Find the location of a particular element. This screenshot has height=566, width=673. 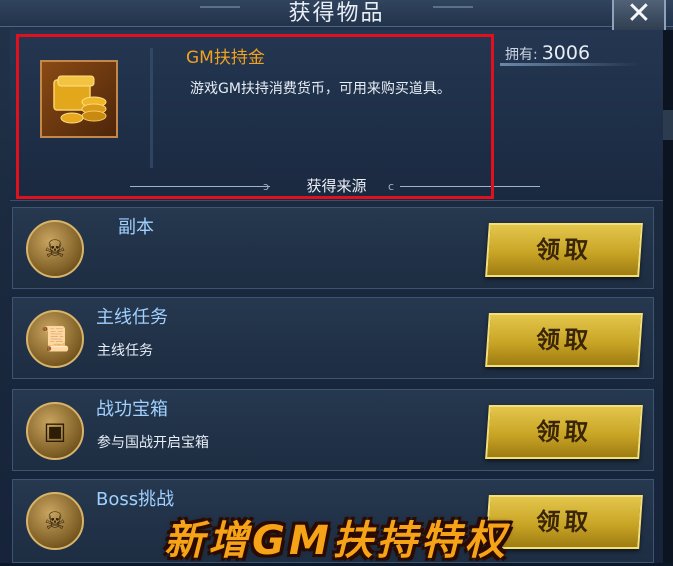

background-panel-edge is located at coordinates (668, 296).